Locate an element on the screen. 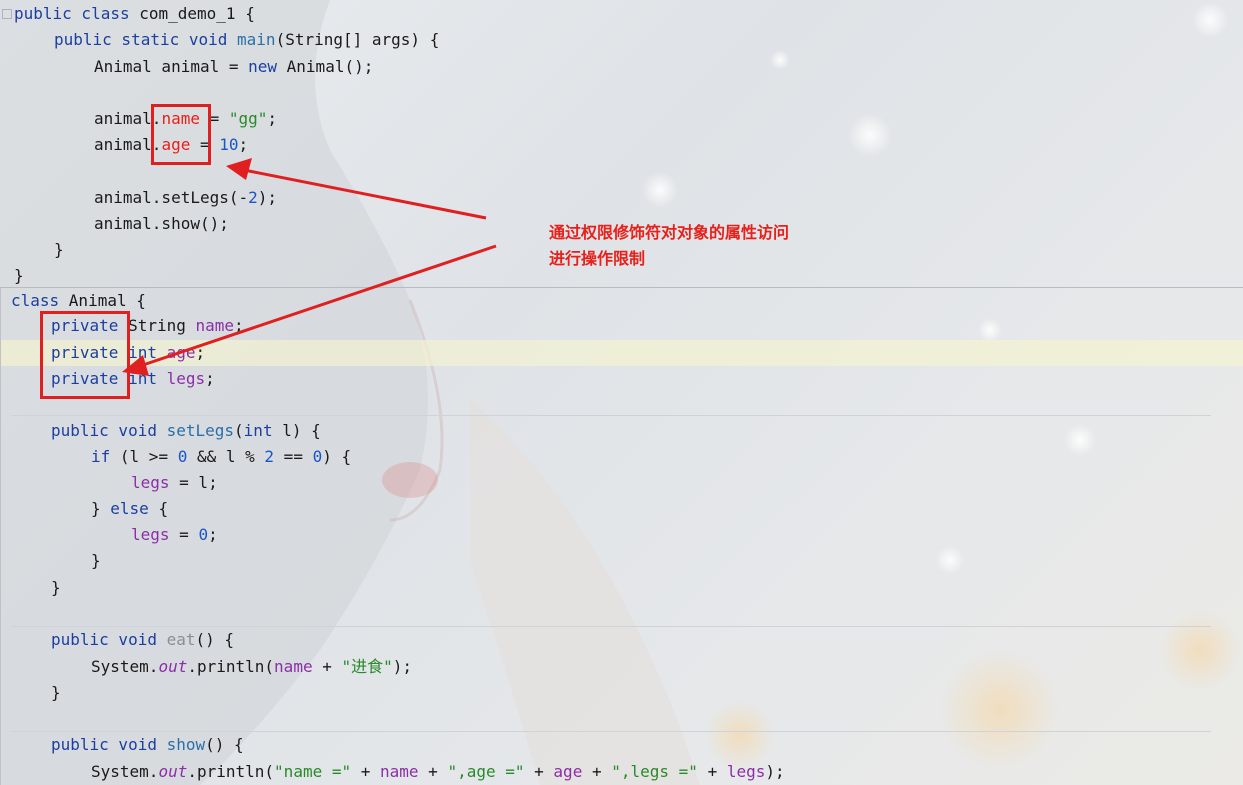 The image size is (1243, 785). arrow-to-field-access is located at coordinates (365, 194).